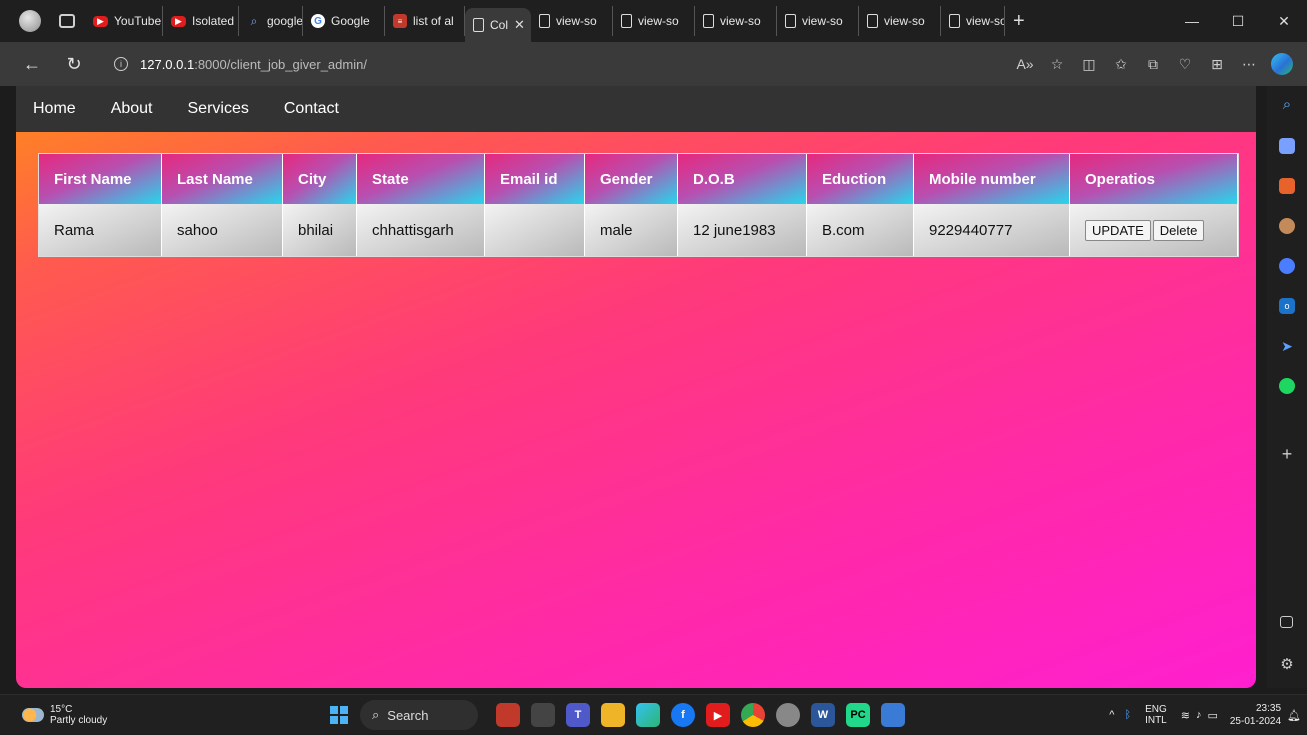 The width and height of the screenshot is (1307, 735). Describe the element at coordinates (1089, 64) in the screenshot. I see `split-screen-icon: ◫` at that location.